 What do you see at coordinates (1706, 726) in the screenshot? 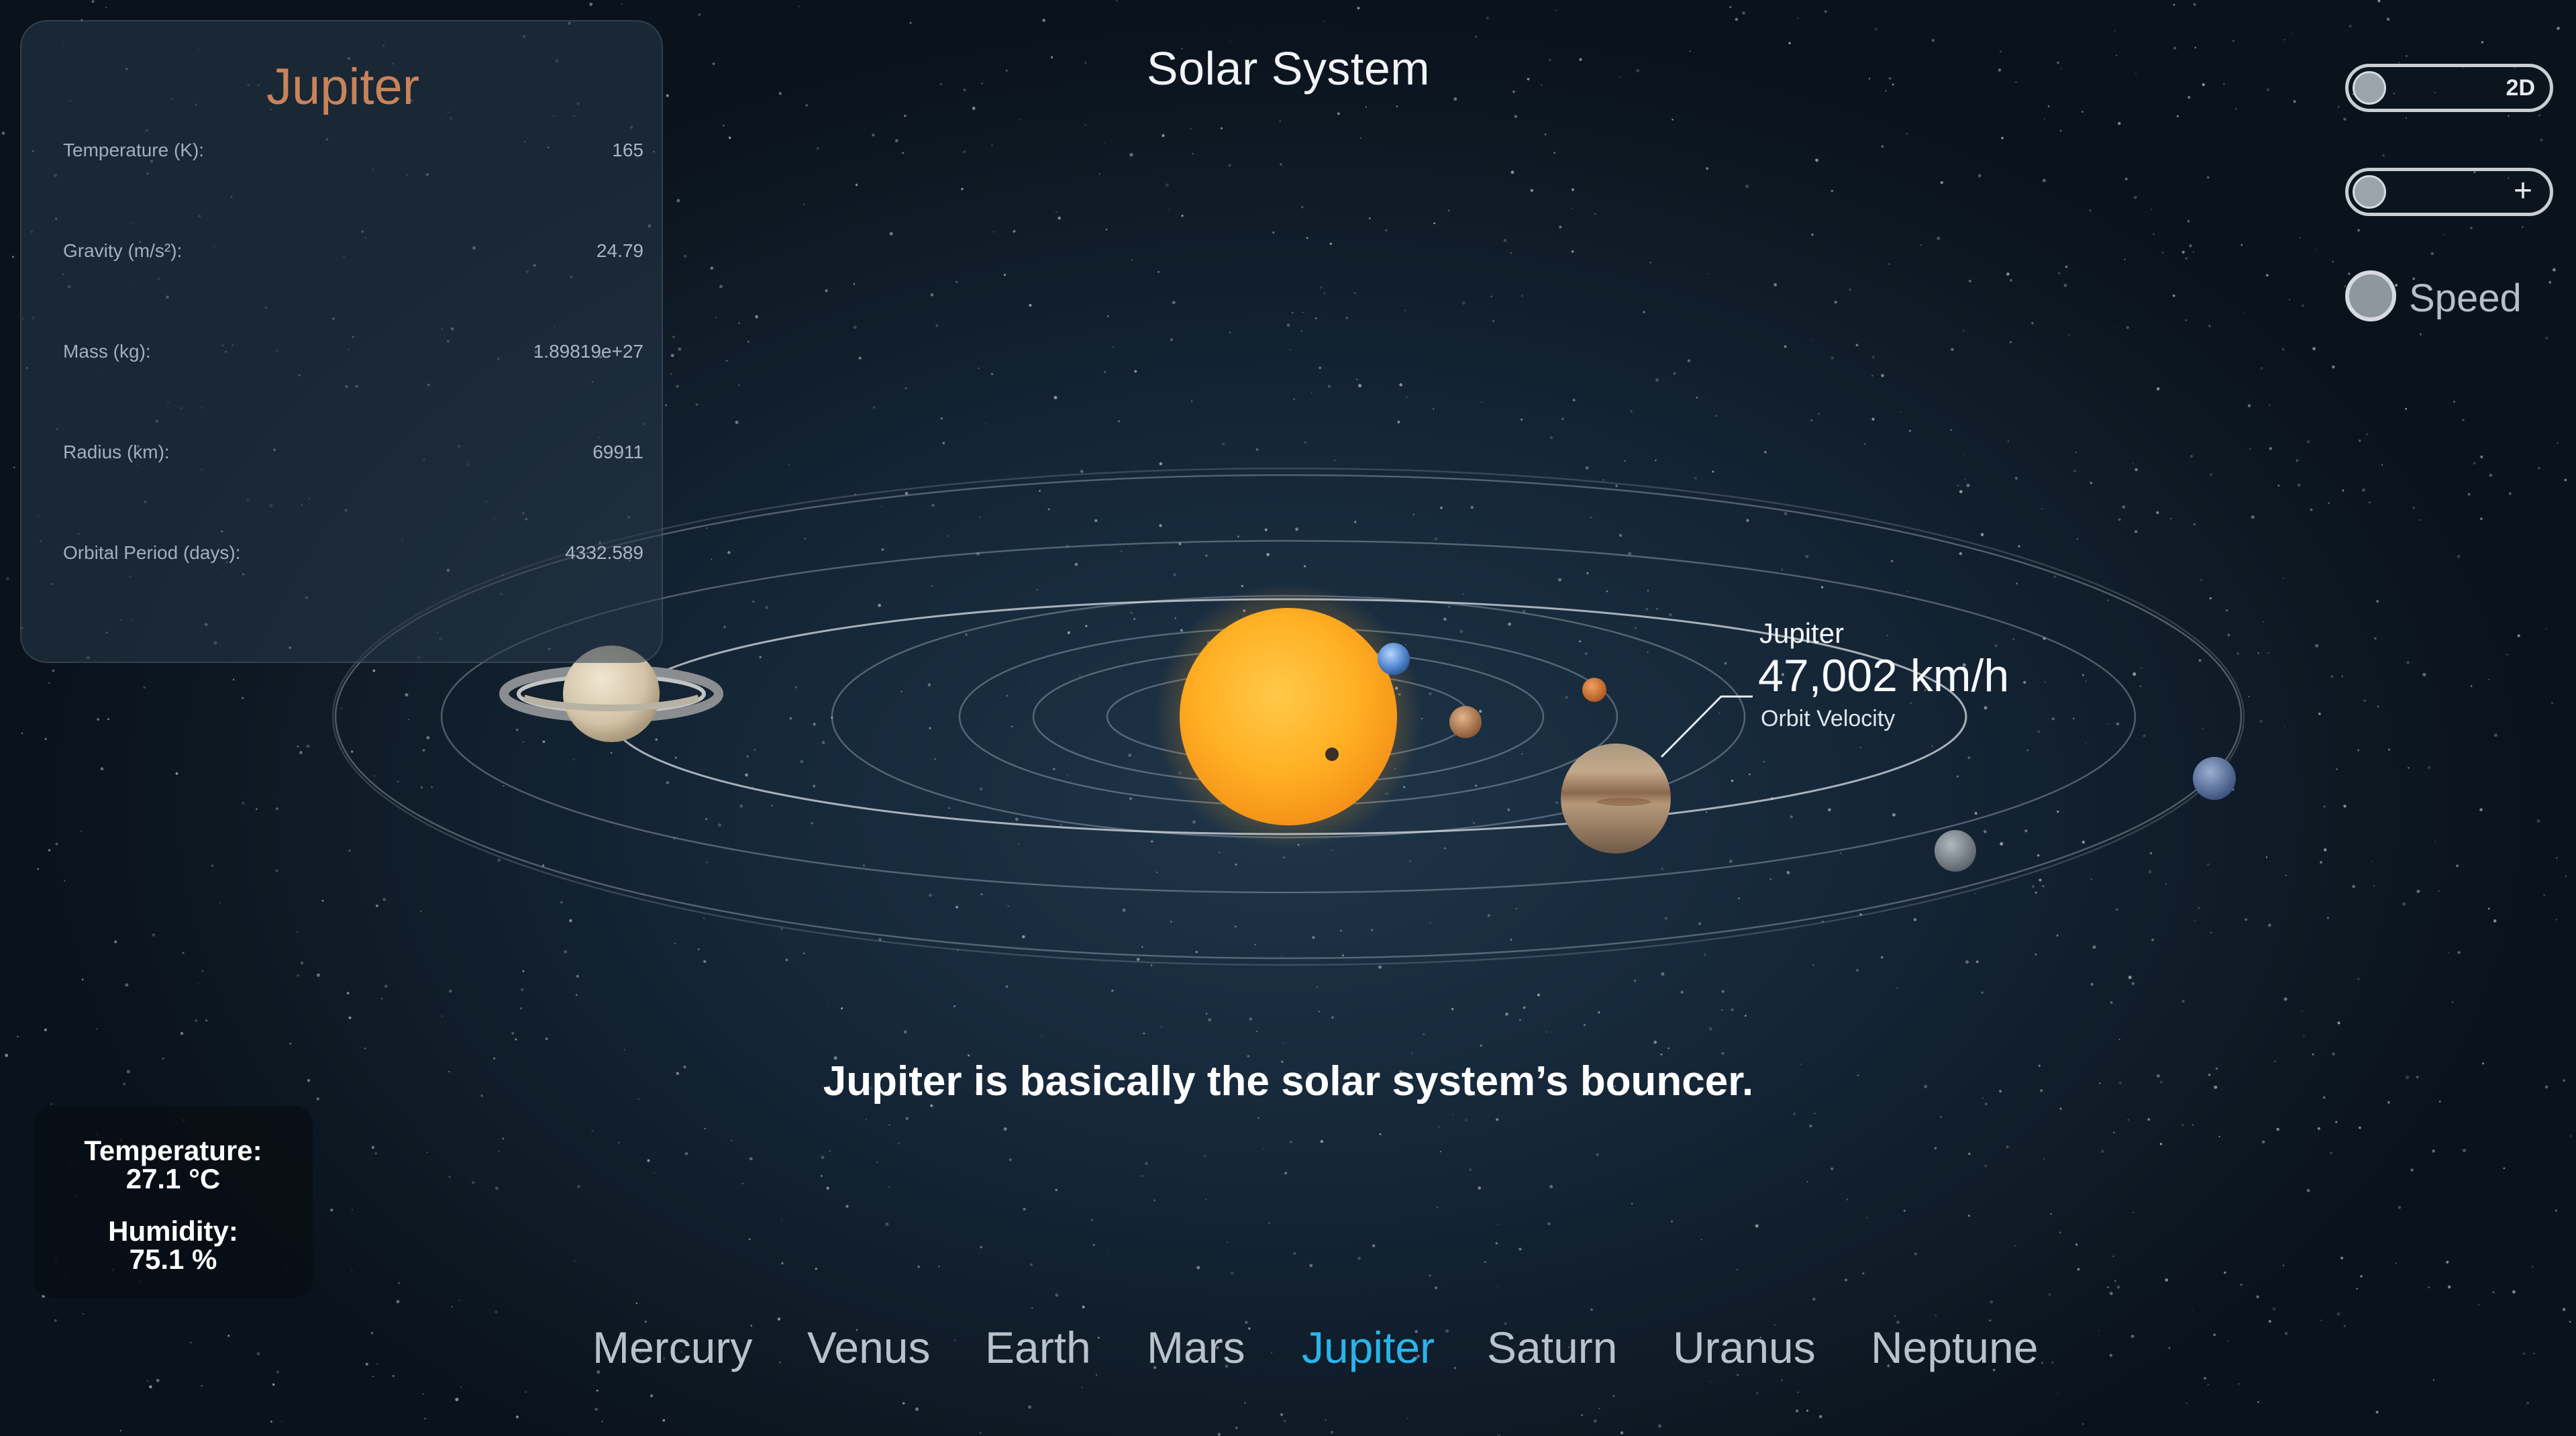
I see `callout-leader-line` at bounding box center [1706, 726].